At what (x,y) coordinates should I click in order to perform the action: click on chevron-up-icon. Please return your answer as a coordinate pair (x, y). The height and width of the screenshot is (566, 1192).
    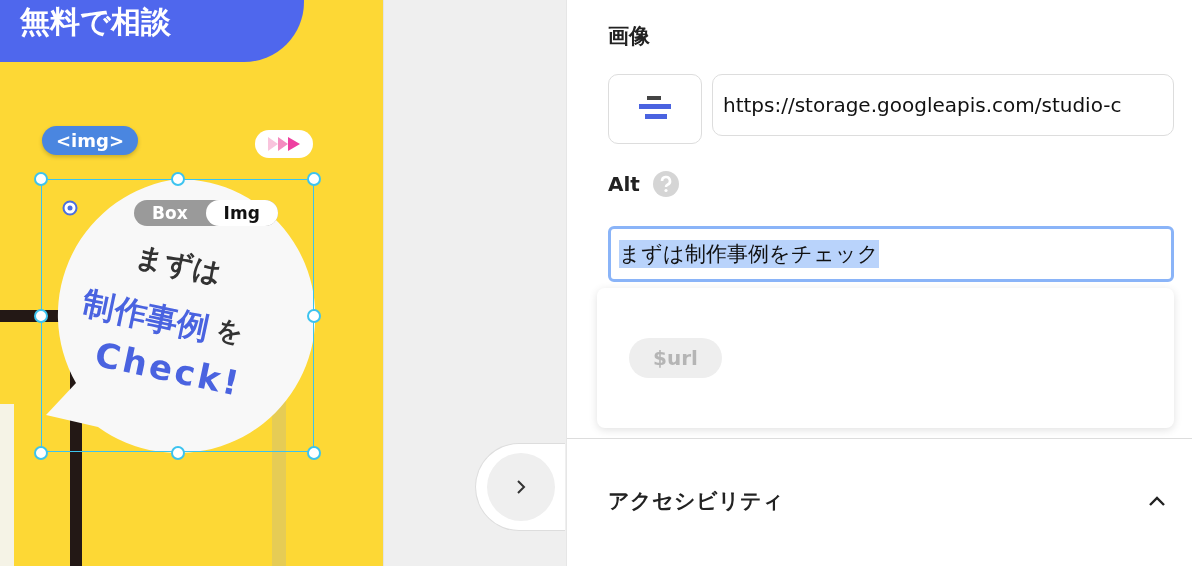
    Looking at the image, I should click on (1157, 501).